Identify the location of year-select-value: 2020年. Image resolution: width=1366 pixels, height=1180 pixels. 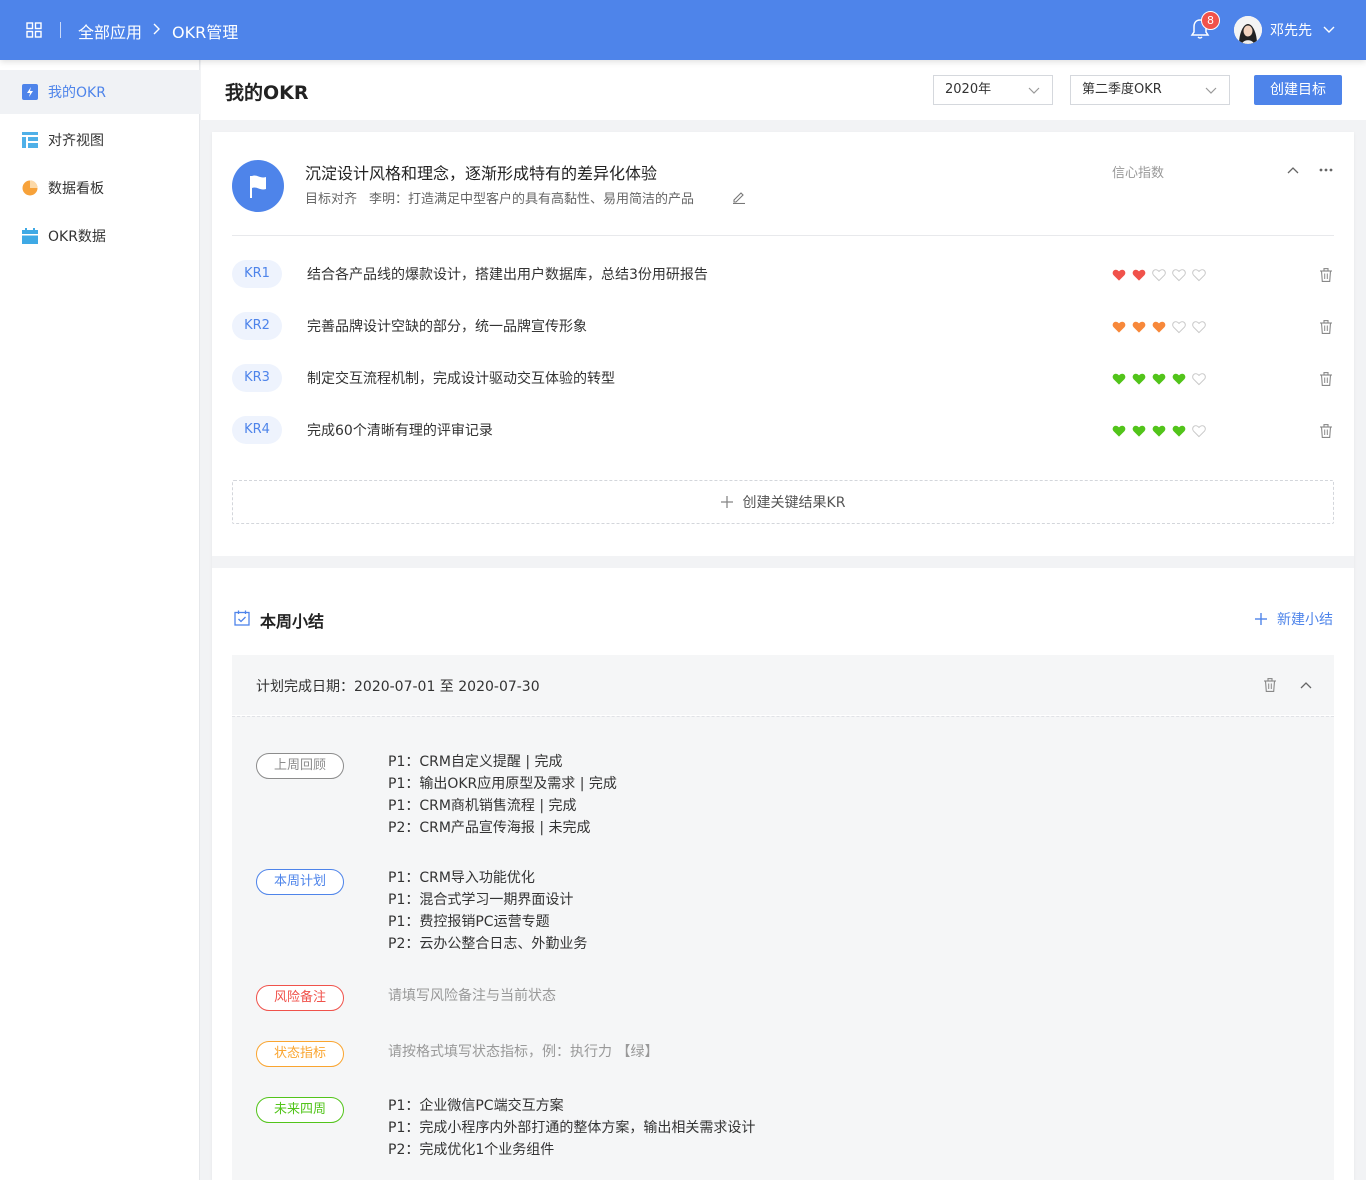
(968, 89).